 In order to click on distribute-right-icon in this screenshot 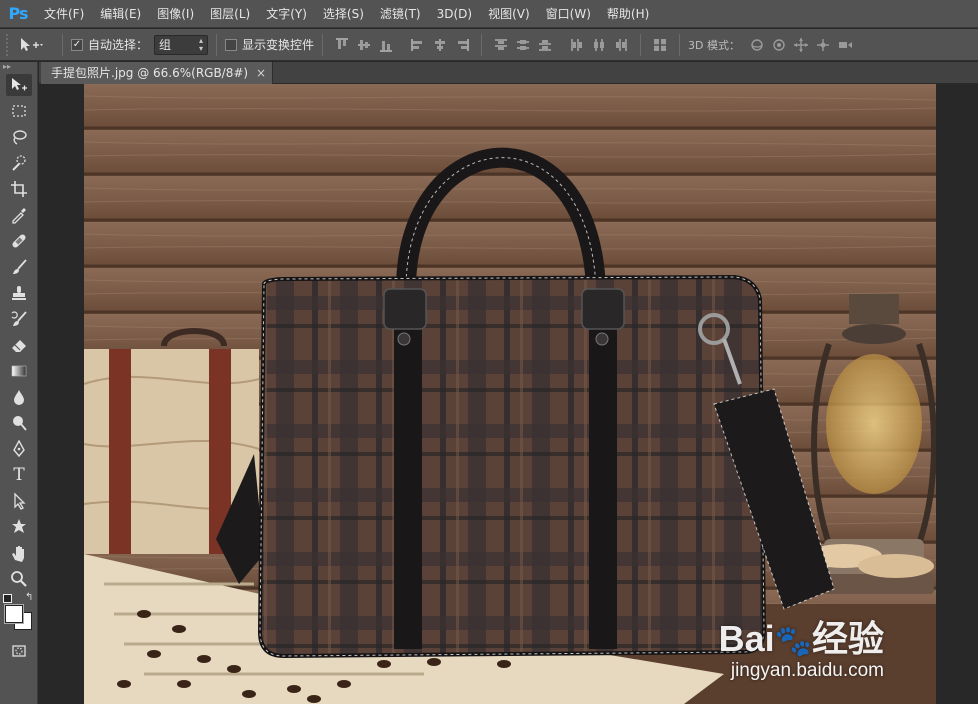, I will do `click(621, 45)`.